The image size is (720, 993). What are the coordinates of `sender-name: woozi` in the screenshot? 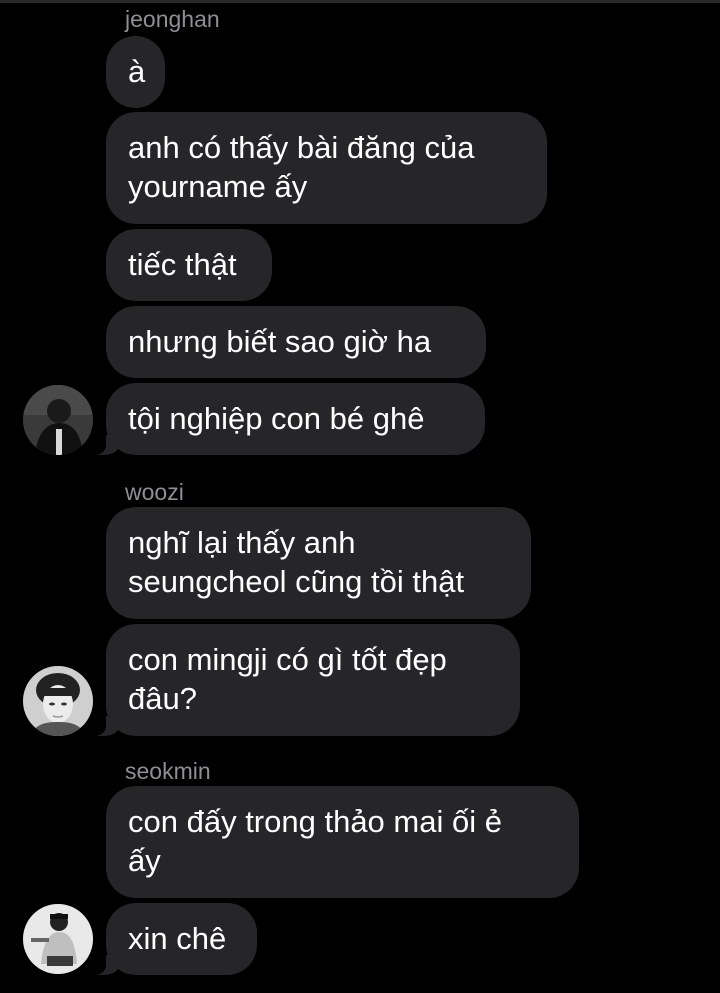 It's located at (154, 492).